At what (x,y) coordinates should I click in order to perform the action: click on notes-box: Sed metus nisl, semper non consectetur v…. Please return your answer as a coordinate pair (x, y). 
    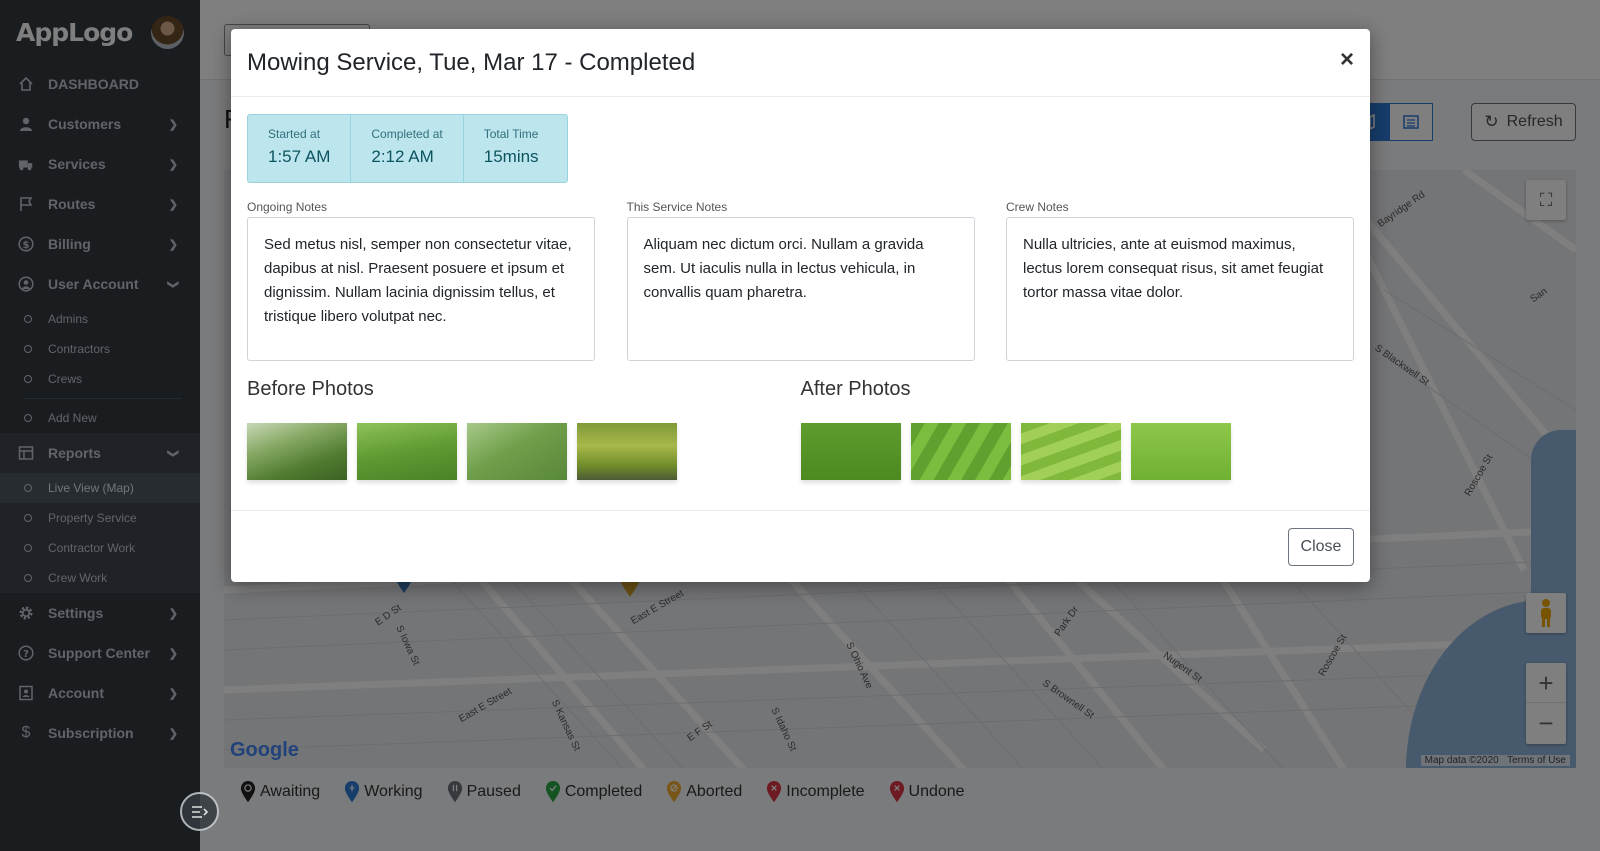
    Looking at the image, I should click on (421, 289).